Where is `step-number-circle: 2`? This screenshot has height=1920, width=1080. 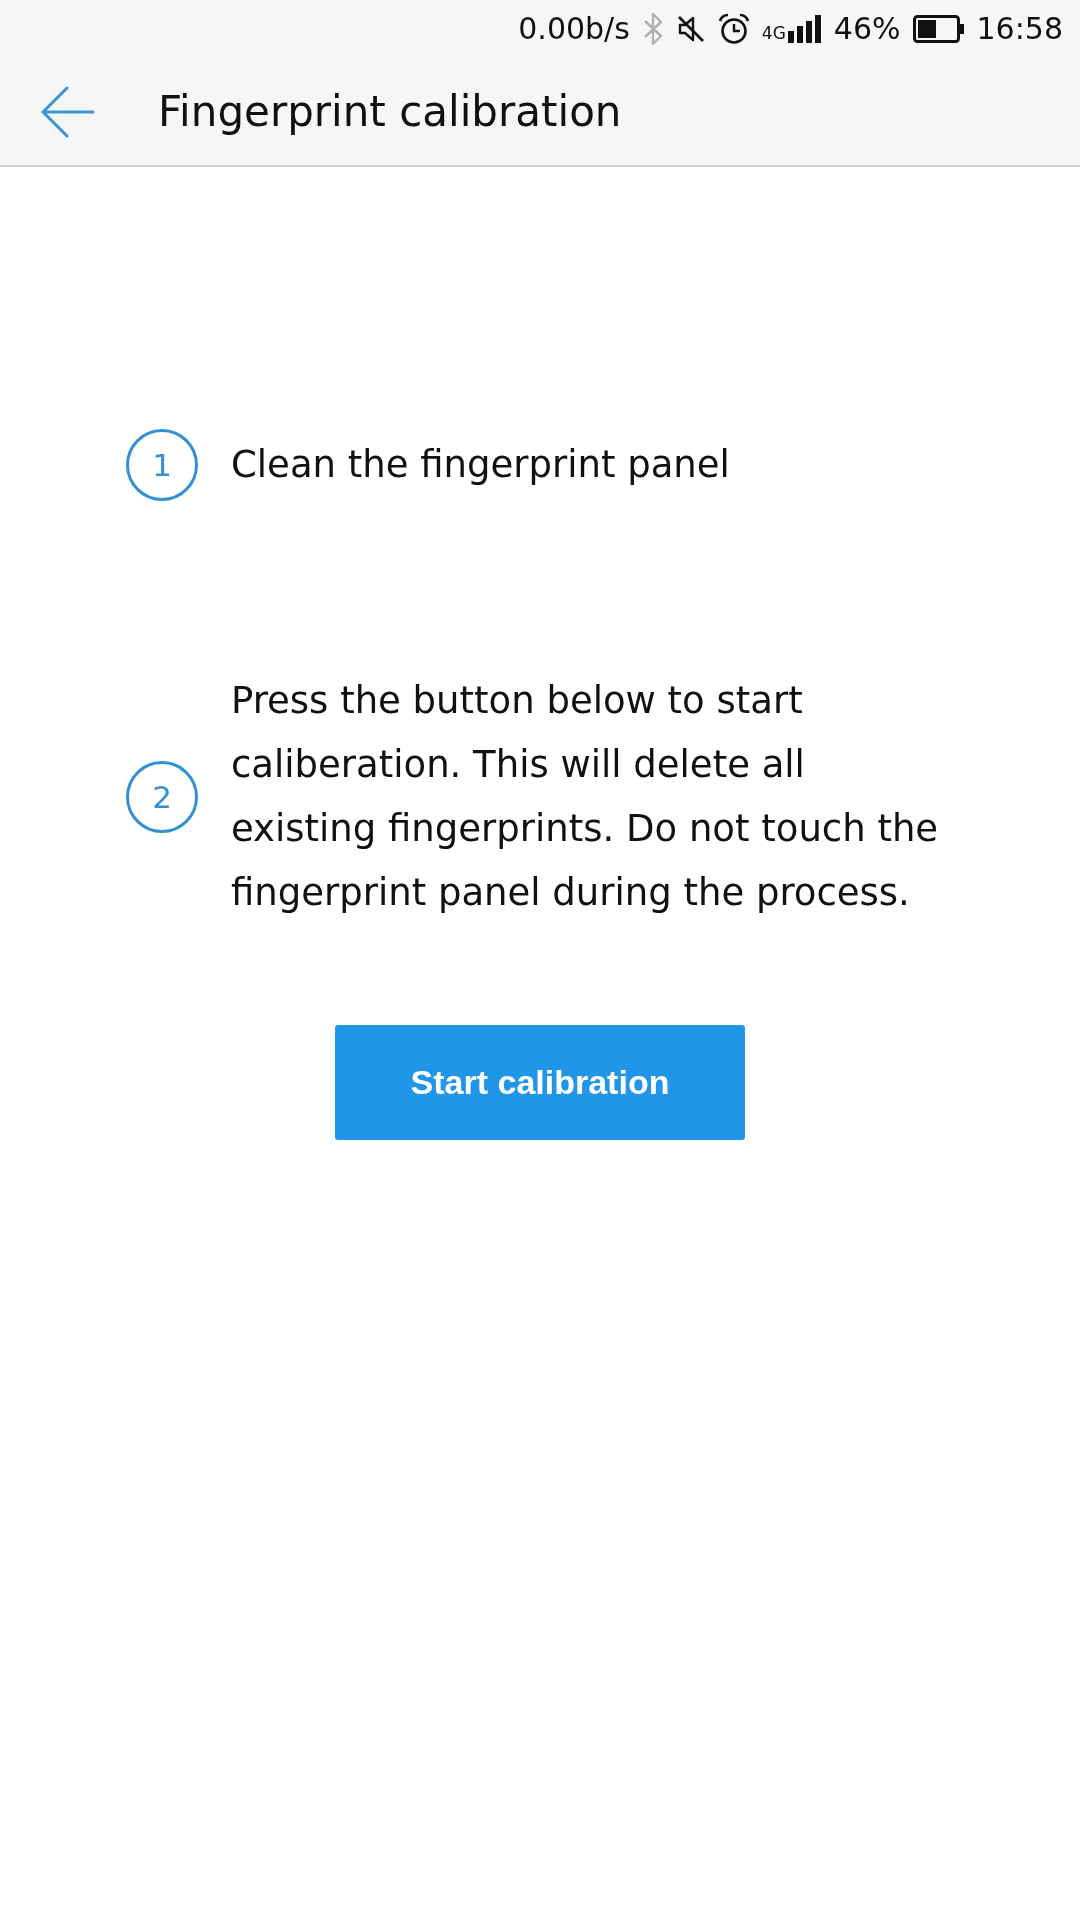 step-number-circle: 2 is located at coordinates (162, 797).